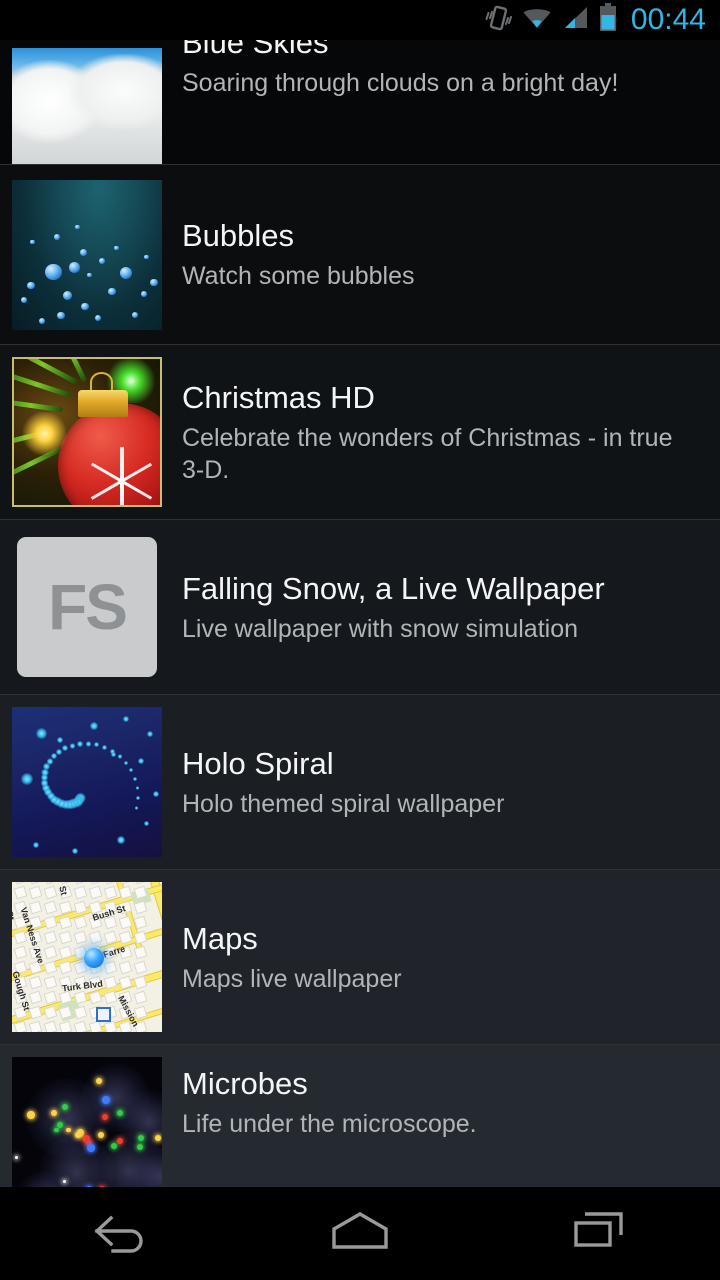 The width and height of the screenshot is (720, 1280). Describe the element at coordinates (451, 254) in the screenshot. I see `list-item-texts: Bubbles Watch some bubbles` at that location.